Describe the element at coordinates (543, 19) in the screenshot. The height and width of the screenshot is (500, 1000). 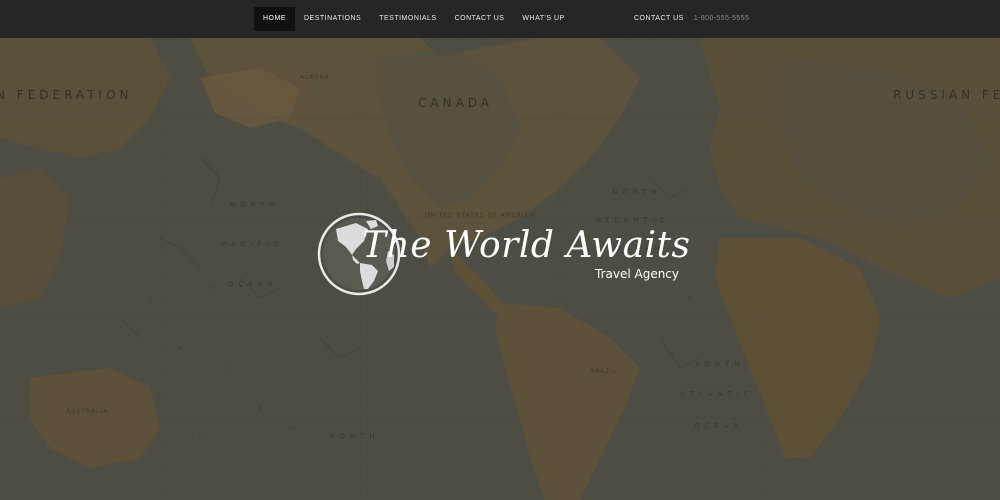
I see `nav-item-whats-up: WHAT'S UP` at that location.